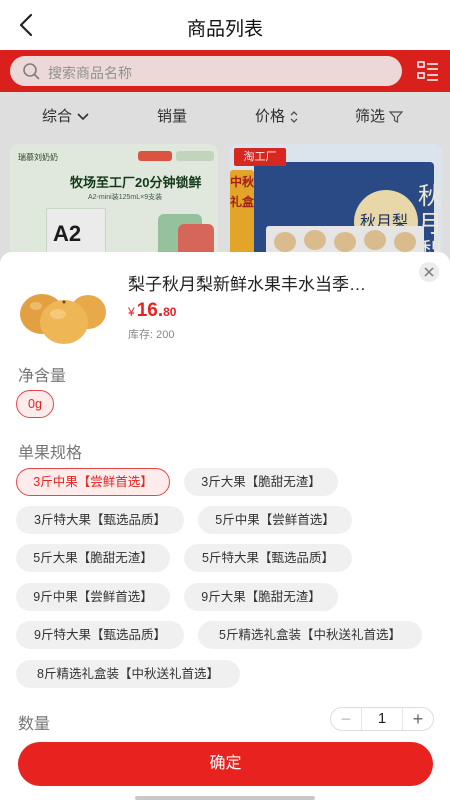  I want to click on quantity-value: 1, so click(382, 719).